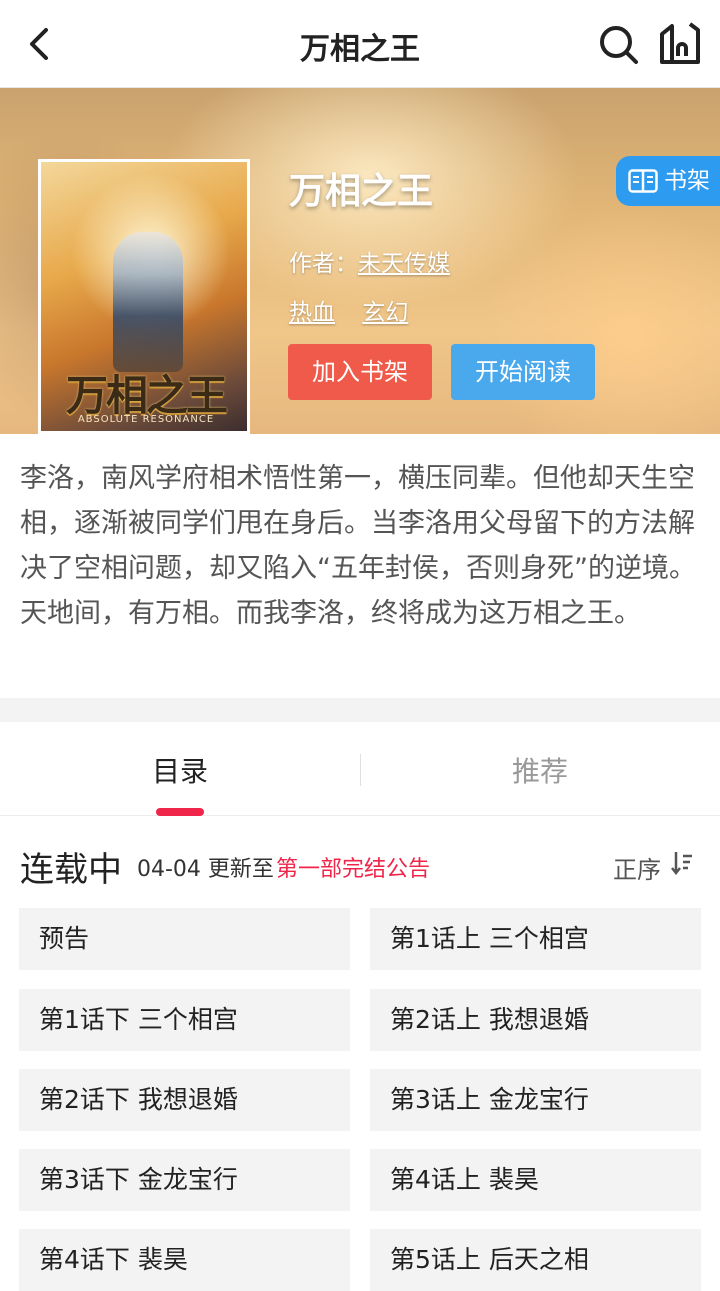 Image resolution: width=720 pixels, height=1291 pixels. What do you see at coordinates (637, 867) in the screenshot?
I see `sort-order-toggle: 正序` at bounding box center [637, 867].